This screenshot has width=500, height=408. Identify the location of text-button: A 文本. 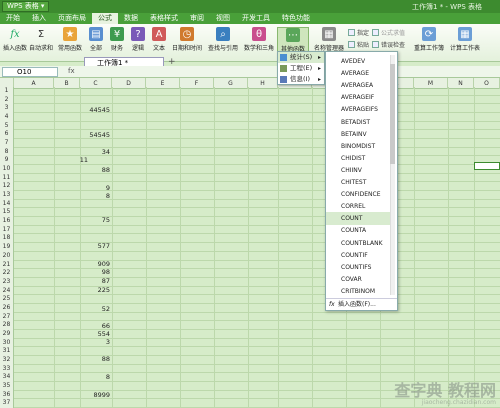
(159, 44).